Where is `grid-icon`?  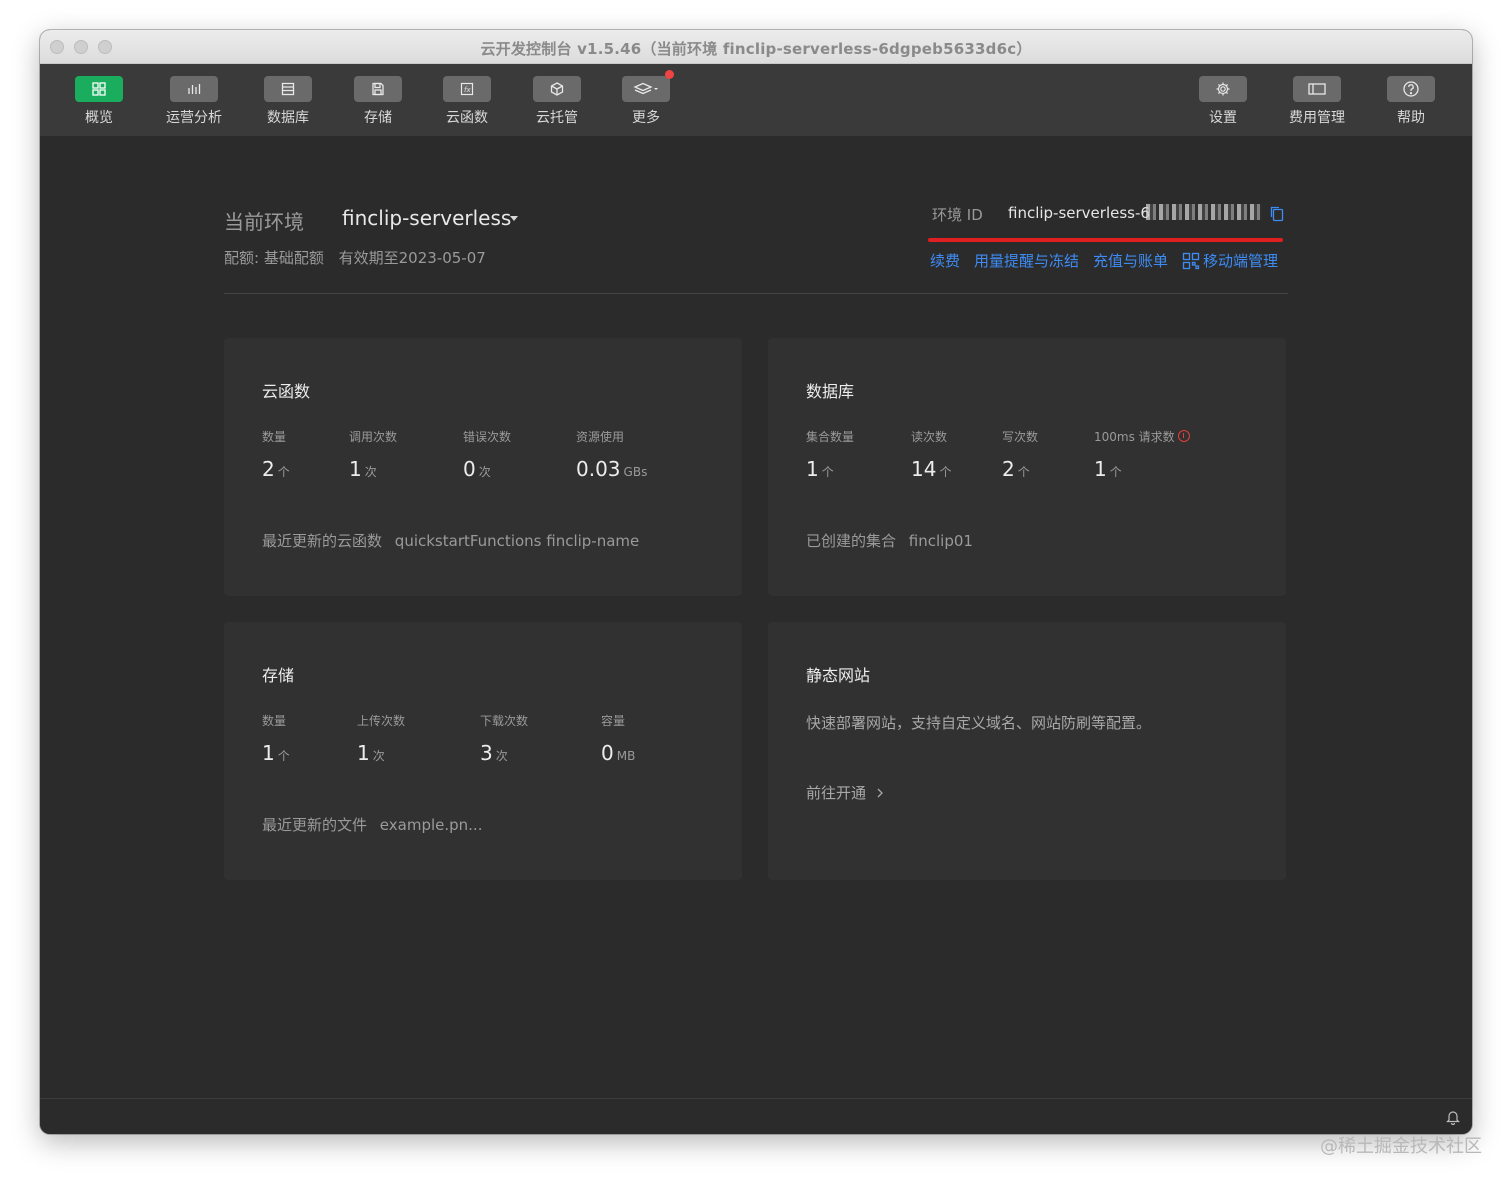 grid-icon is located at coordinates (99, 89).